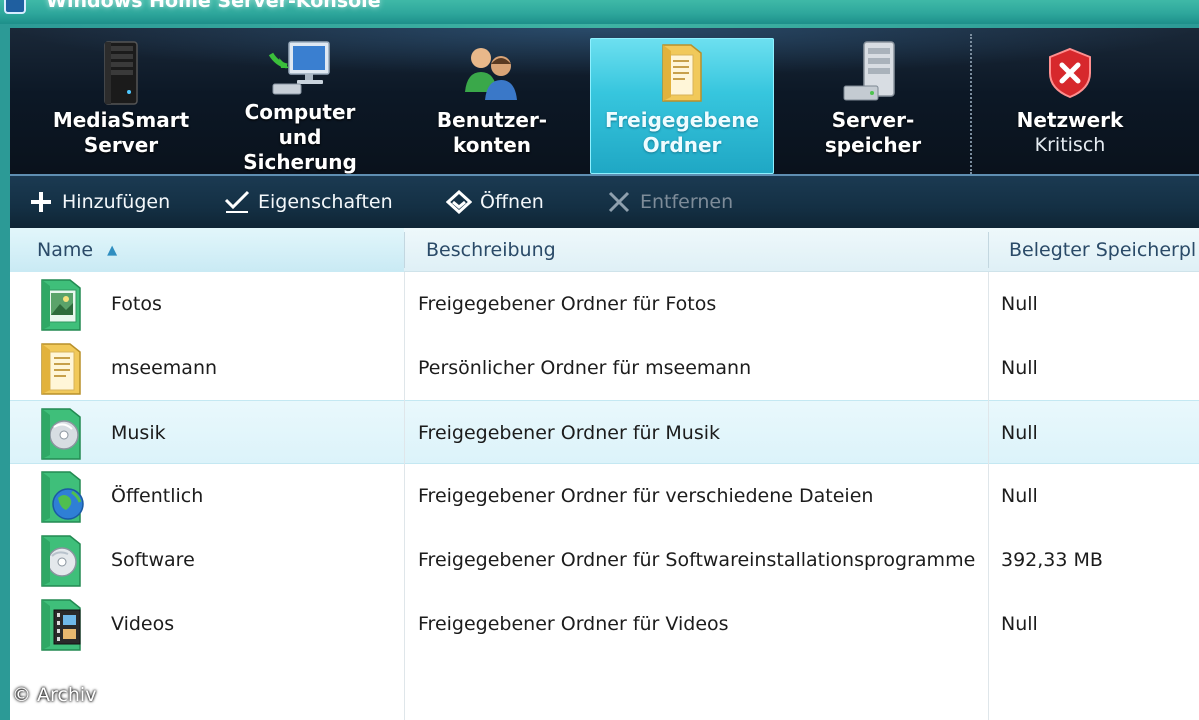  What do you see at coordinates (62, 497) in the screenshot?
I see `public-folder-icon` at bounding box center [62, 497].